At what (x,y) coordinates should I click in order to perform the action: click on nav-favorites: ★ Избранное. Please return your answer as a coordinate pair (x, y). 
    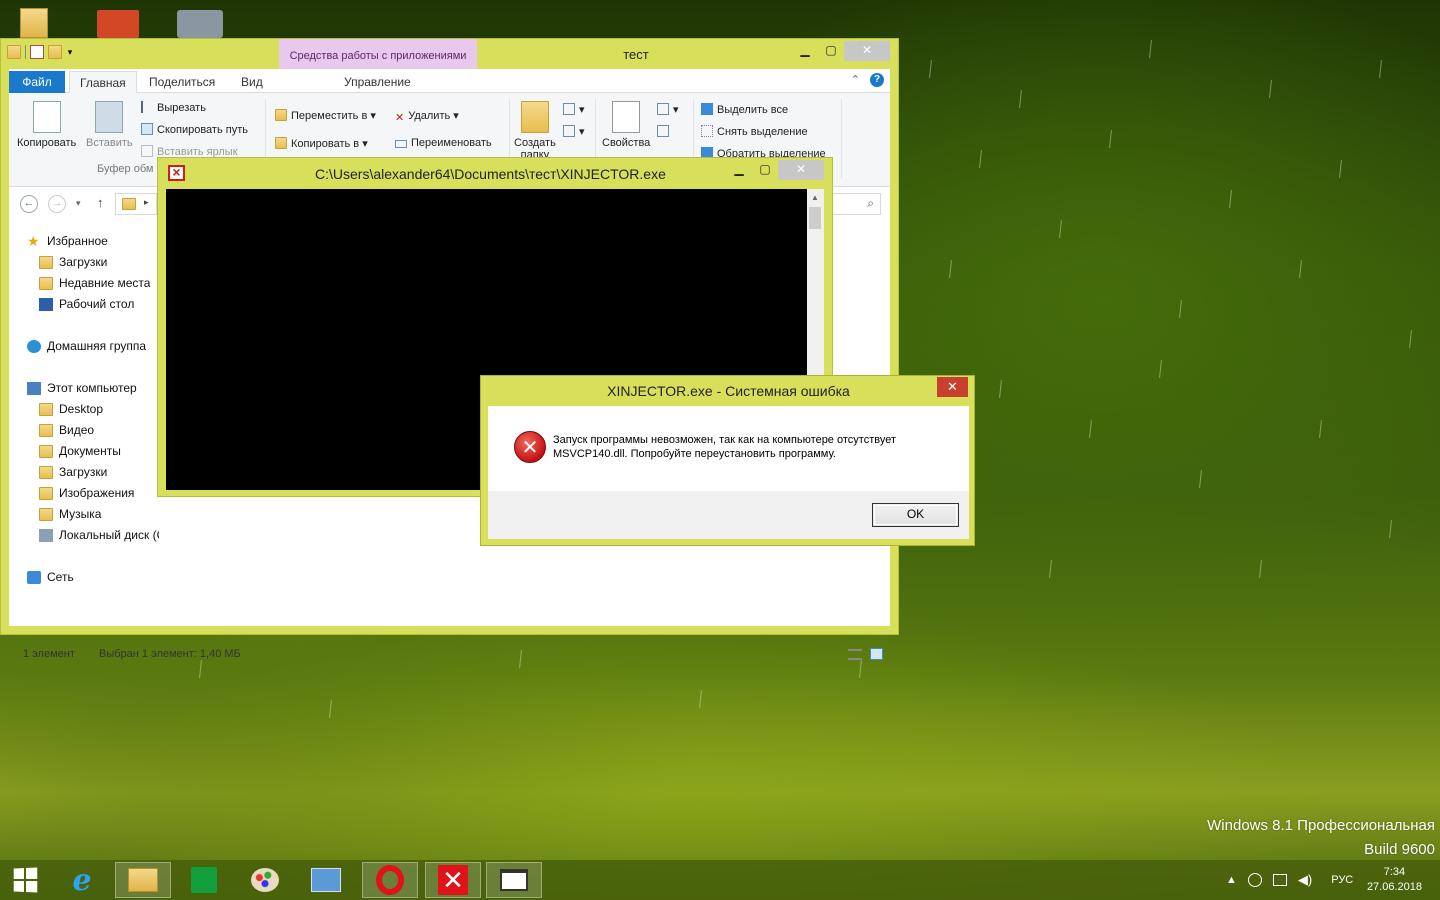
    Looking at the image, I should click on (67, 241).